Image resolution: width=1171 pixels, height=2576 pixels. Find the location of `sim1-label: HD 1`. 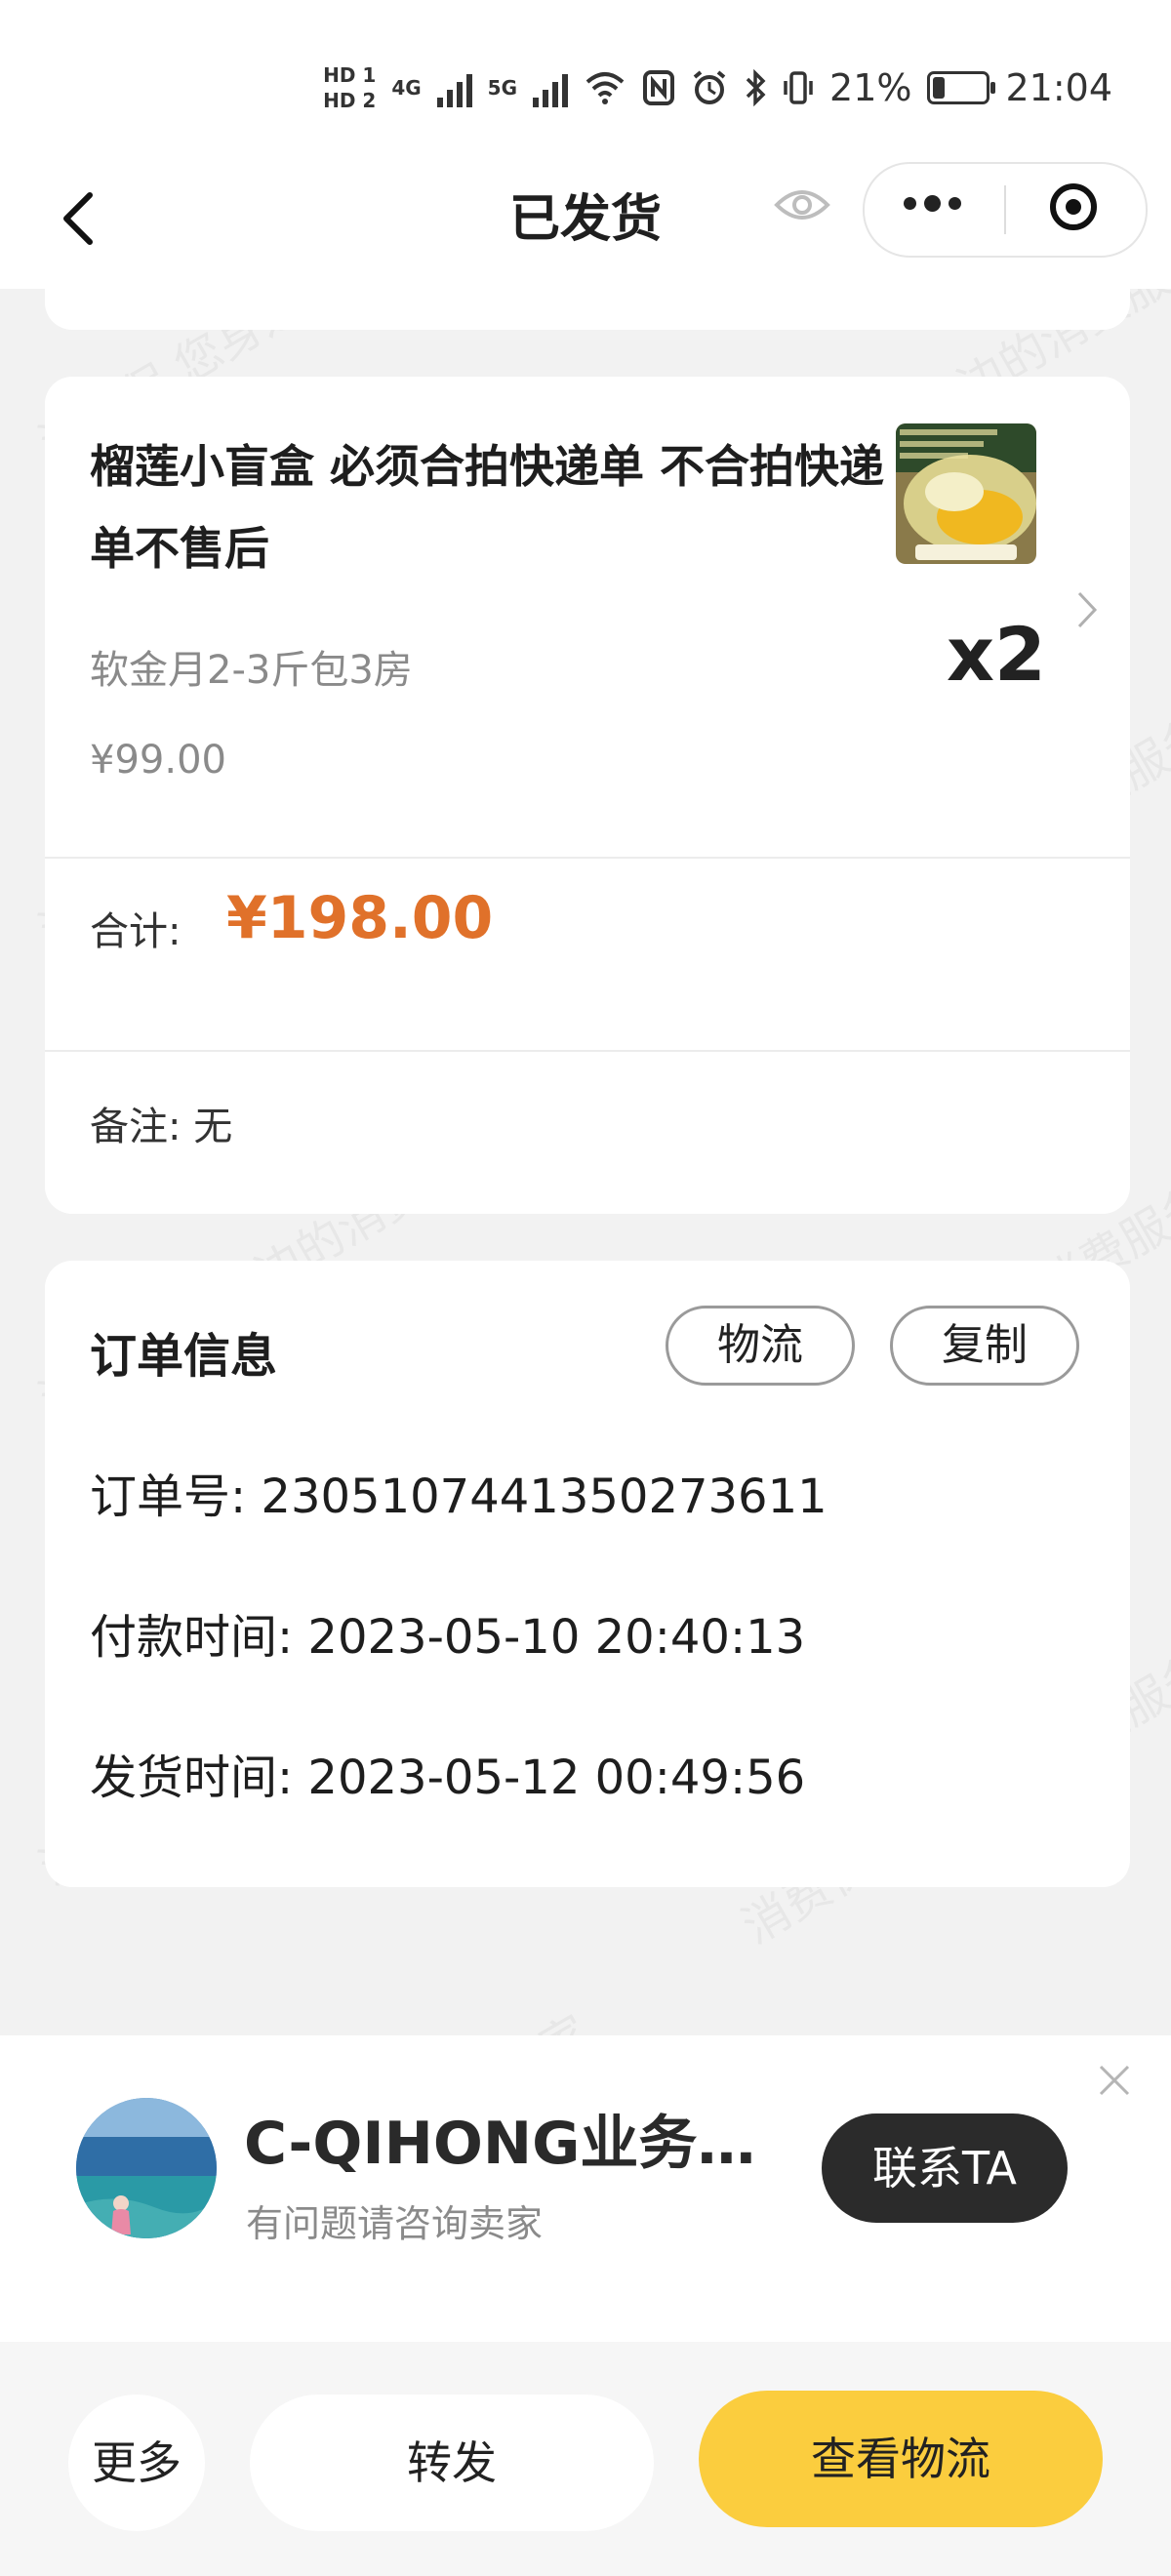

sim1-label: HD 1 is located at coordinates (350, 75).